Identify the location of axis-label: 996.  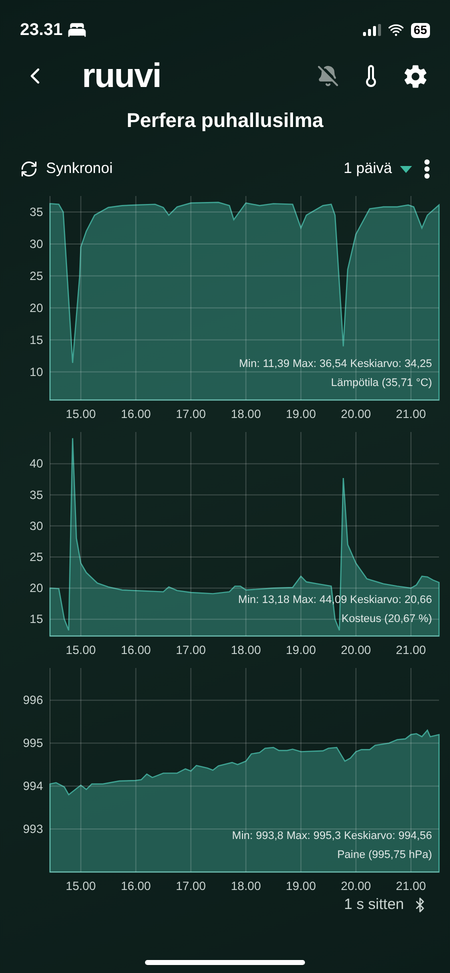
(32, 700).